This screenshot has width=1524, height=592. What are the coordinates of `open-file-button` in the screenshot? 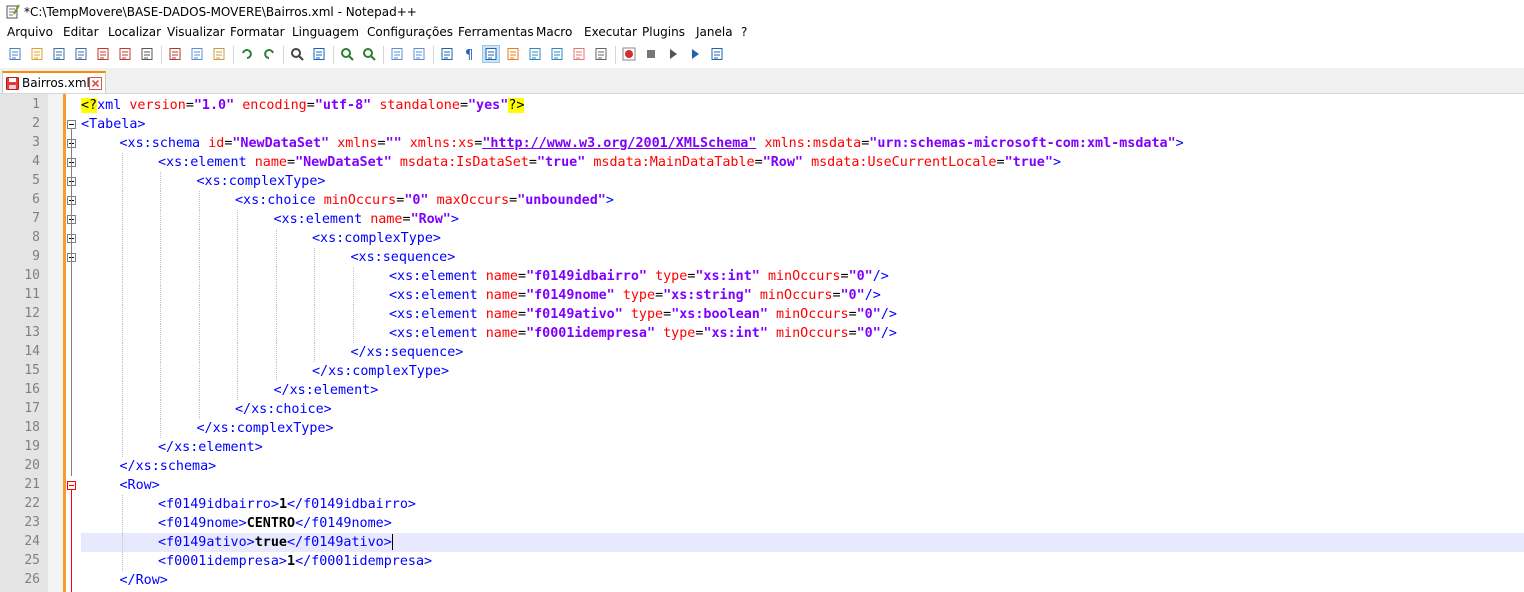 It's located at (37, 54).